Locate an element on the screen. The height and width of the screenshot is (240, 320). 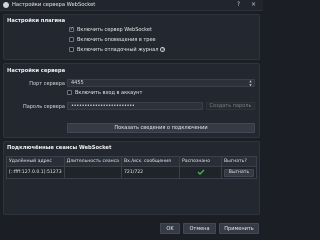
session-messages: 721/722 is located at coordinates (150, 172).